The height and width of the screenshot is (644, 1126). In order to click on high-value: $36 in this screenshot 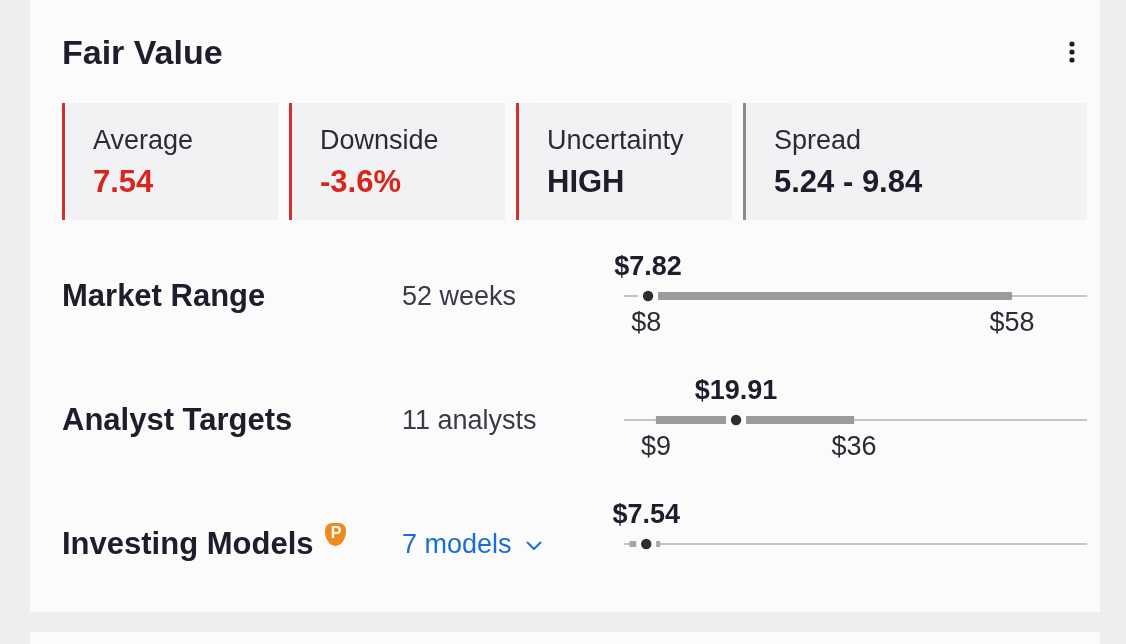, I will do `click(854, 446)`.